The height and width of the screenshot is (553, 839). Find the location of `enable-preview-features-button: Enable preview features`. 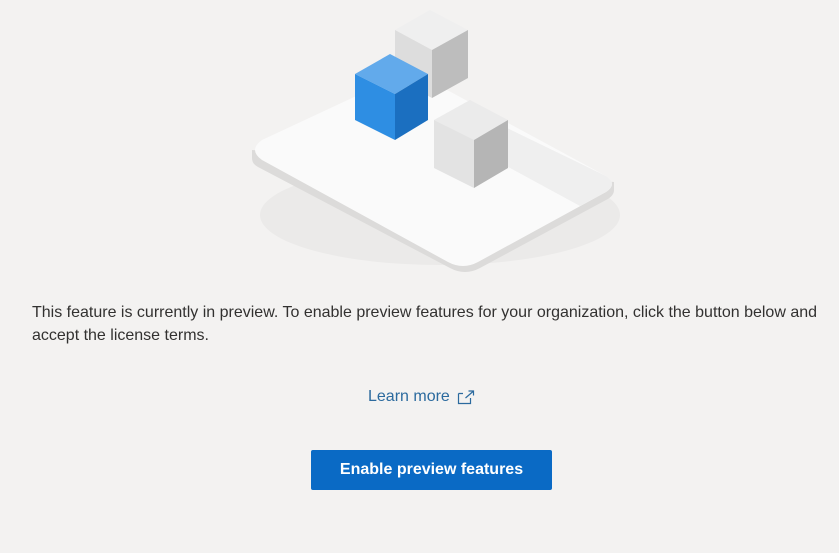

enable-preview-features-button: Enable preview features is located at coordinates (431, 470).